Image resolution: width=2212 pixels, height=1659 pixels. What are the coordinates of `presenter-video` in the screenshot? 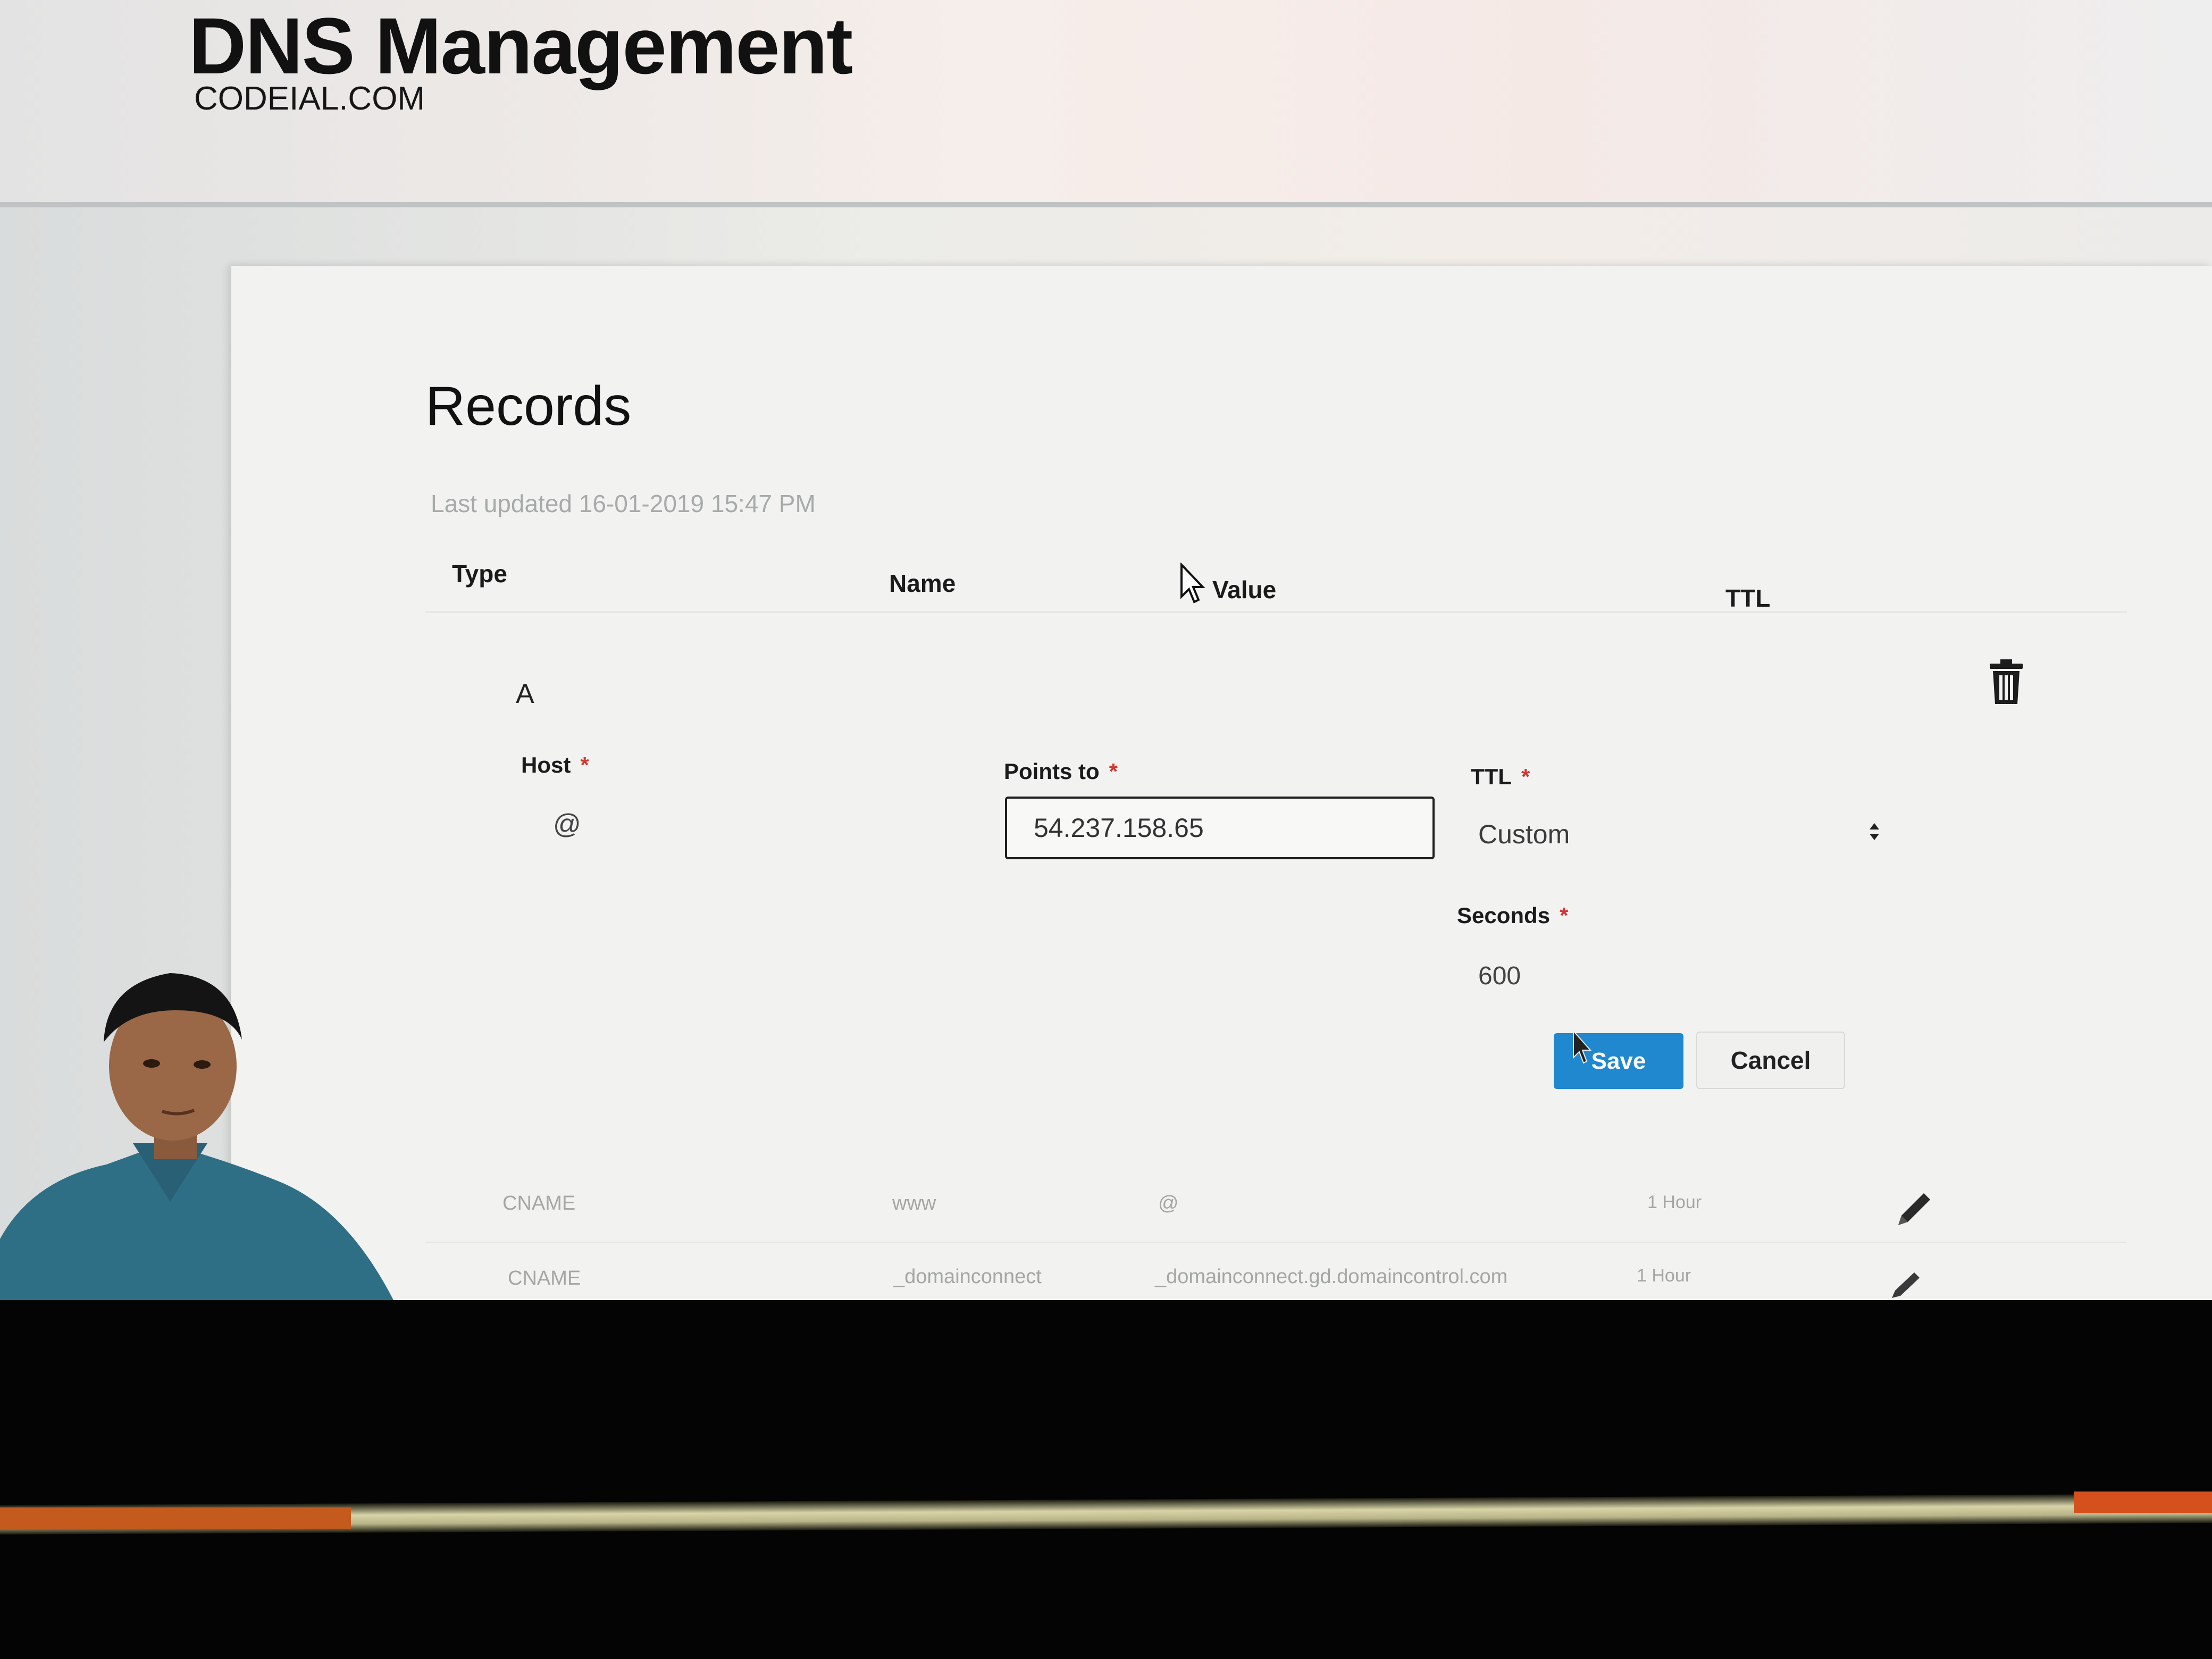 It's located at (196, 1136).